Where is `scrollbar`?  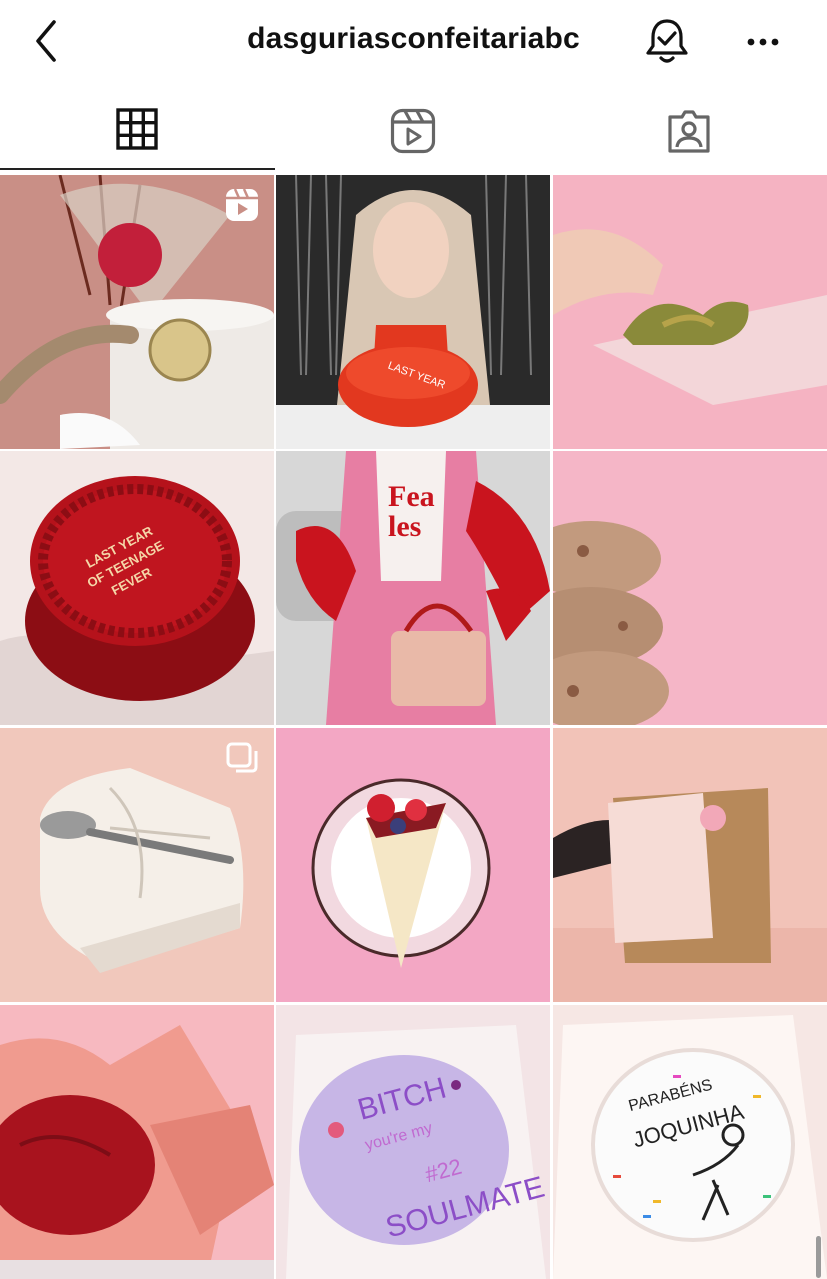 scrollbar is located at coordinates (818, 1257).